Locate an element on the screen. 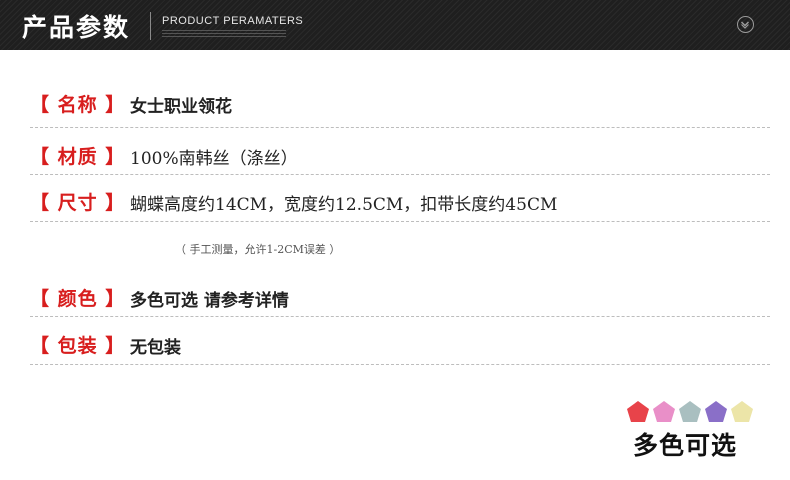 The height and width of the screenshot is (480, 790). param-label: 【 名称 】 is located at coordinates (78, 105).